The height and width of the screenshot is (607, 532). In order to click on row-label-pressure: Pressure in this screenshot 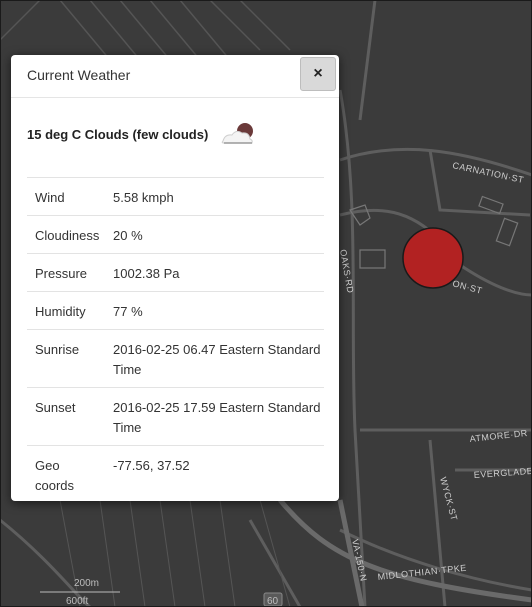, I will do `click(61, 273)`.